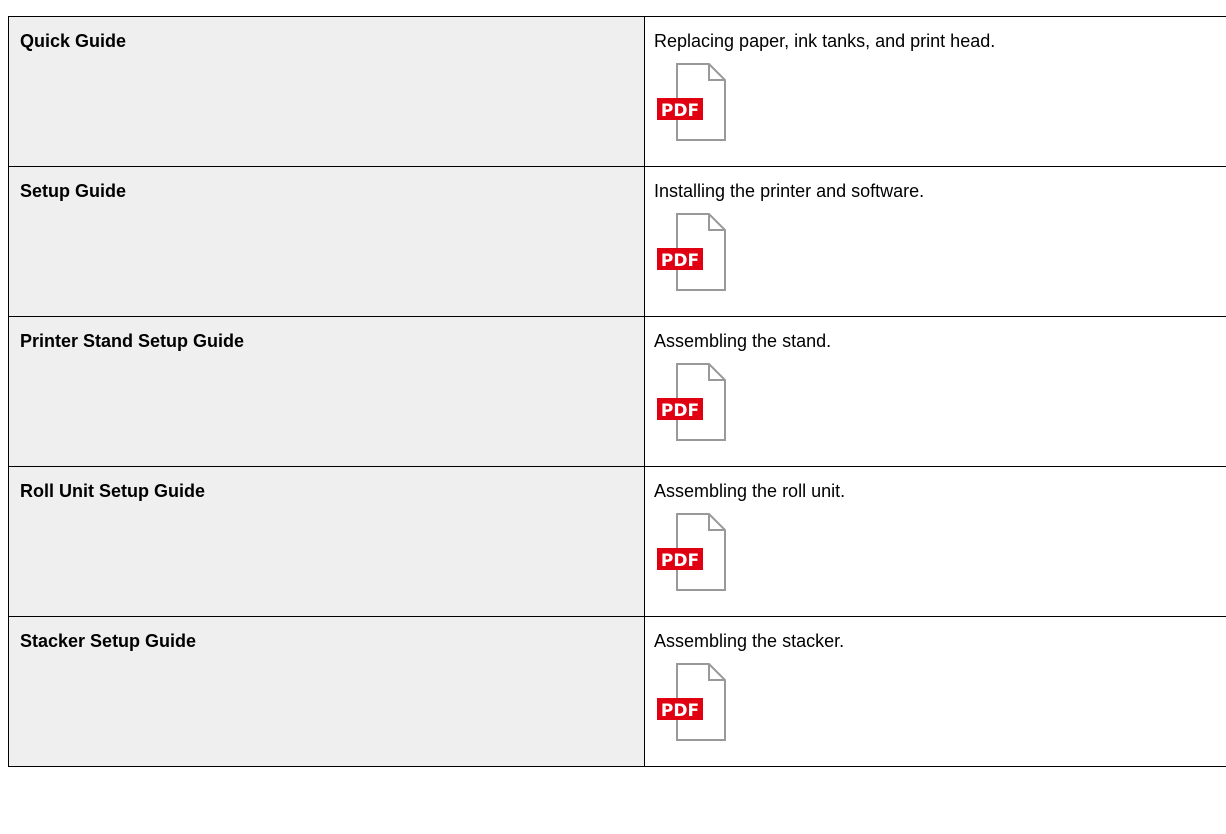  What do you see at coordinates (935, 391) in the screenshot?
I see `guide-description-cell: Assembling the stand. PDF` at bounding box center [935, 391].